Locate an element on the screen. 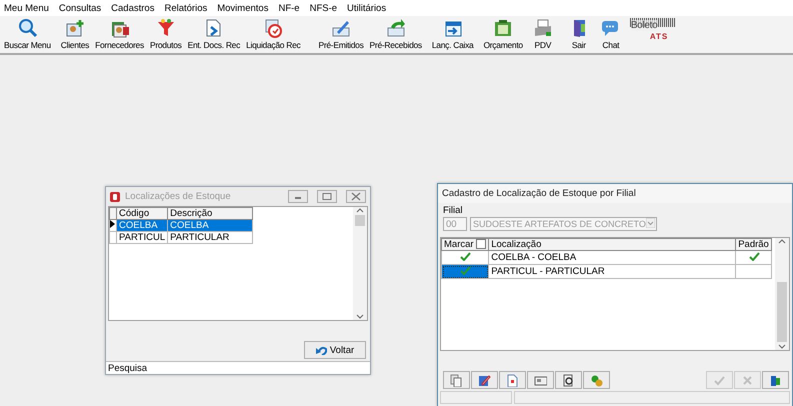 The width and height of the screenshot is (793, 406). search-icon is located at coordinates (27, 28).